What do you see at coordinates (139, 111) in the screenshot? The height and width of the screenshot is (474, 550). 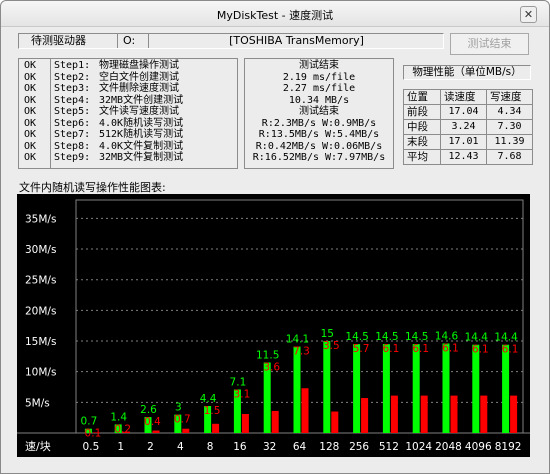 I see `step-description: 文件读写速度测试` at bounding box center [139, 111].